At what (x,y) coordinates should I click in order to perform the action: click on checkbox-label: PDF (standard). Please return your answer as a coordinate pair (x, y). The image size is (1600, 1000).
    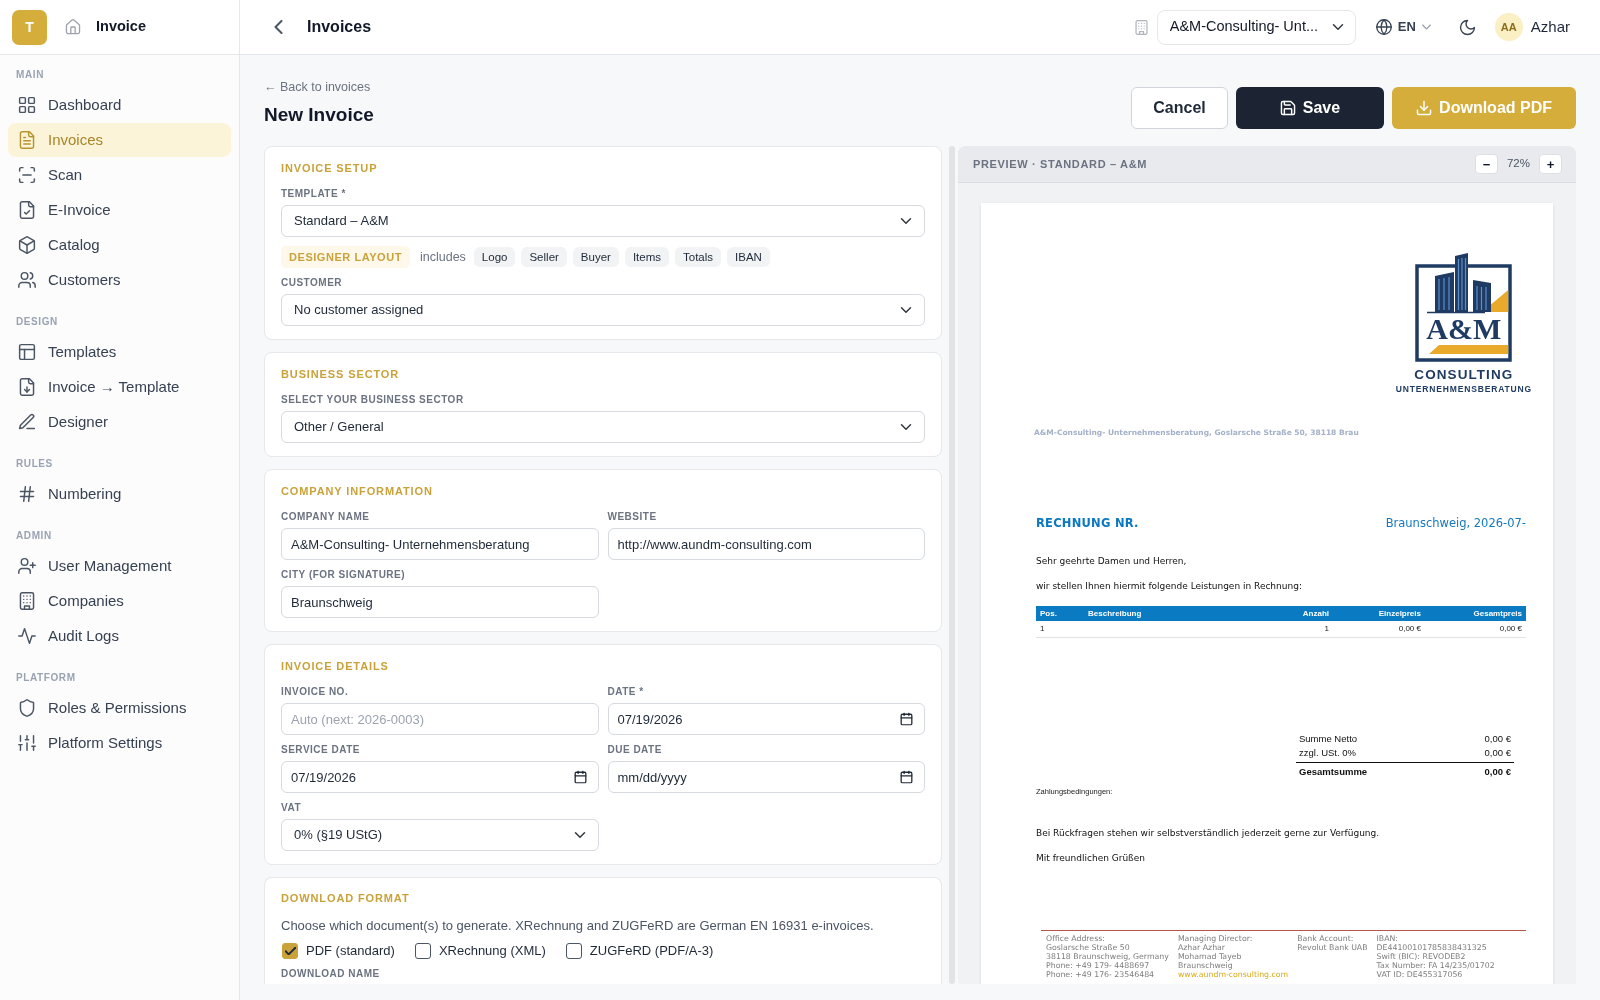
    Looking at the image, I should click on (350, 951).